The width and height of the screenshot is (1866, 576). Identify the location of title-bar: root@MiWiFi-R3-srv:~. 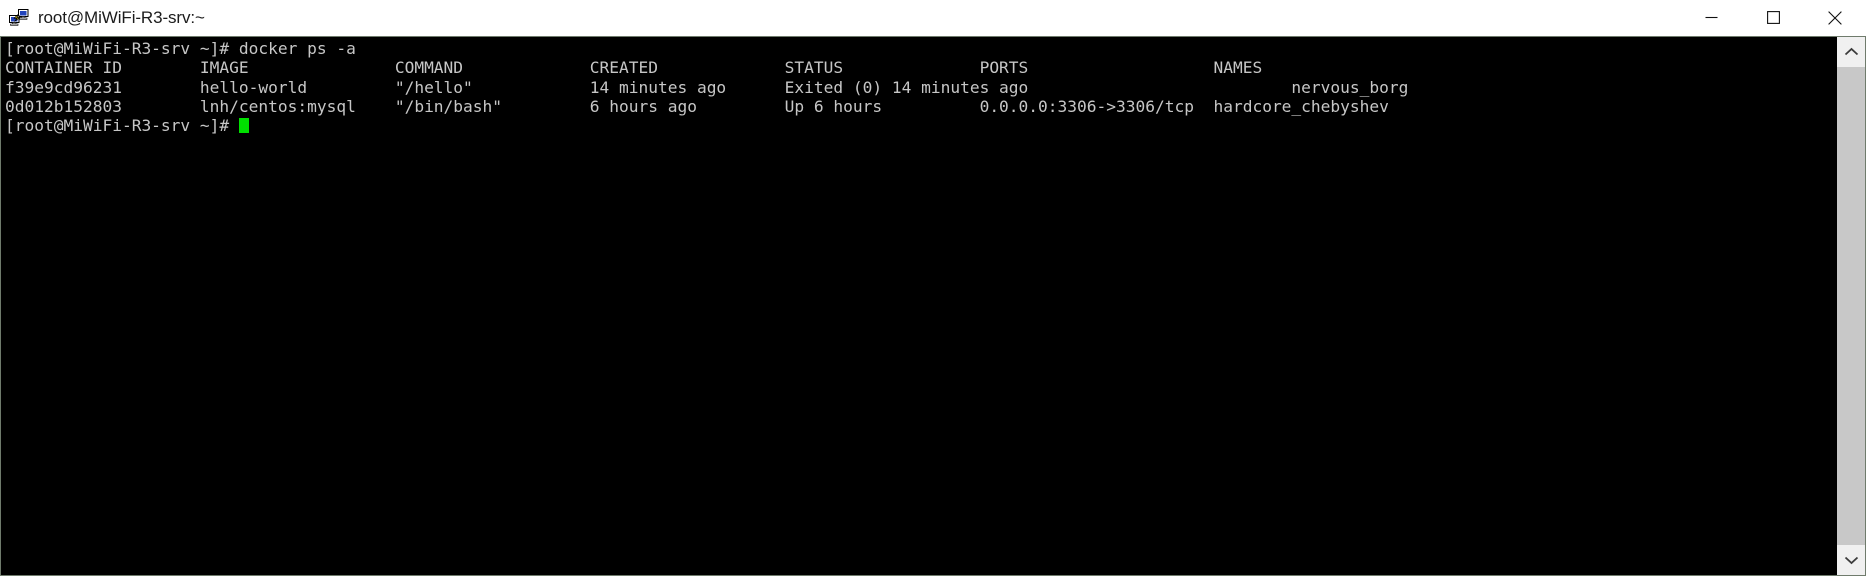
(933, 18).